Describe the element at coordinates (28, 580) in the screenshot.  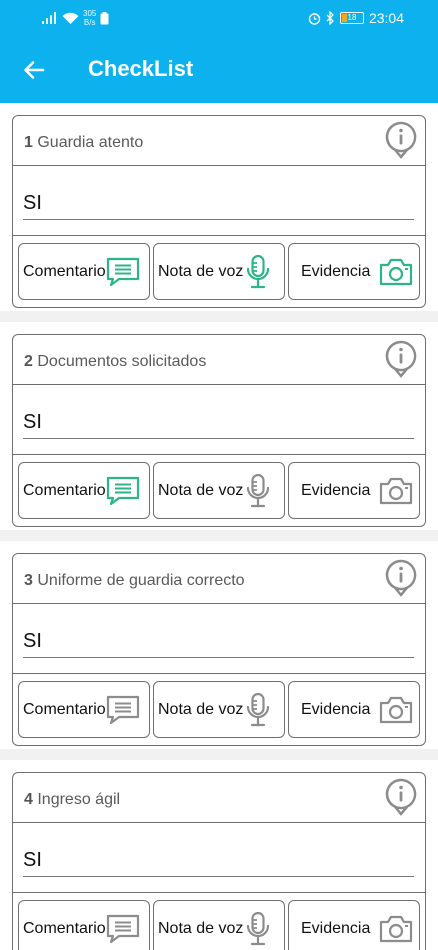
I see `question-number: 3` at that location.